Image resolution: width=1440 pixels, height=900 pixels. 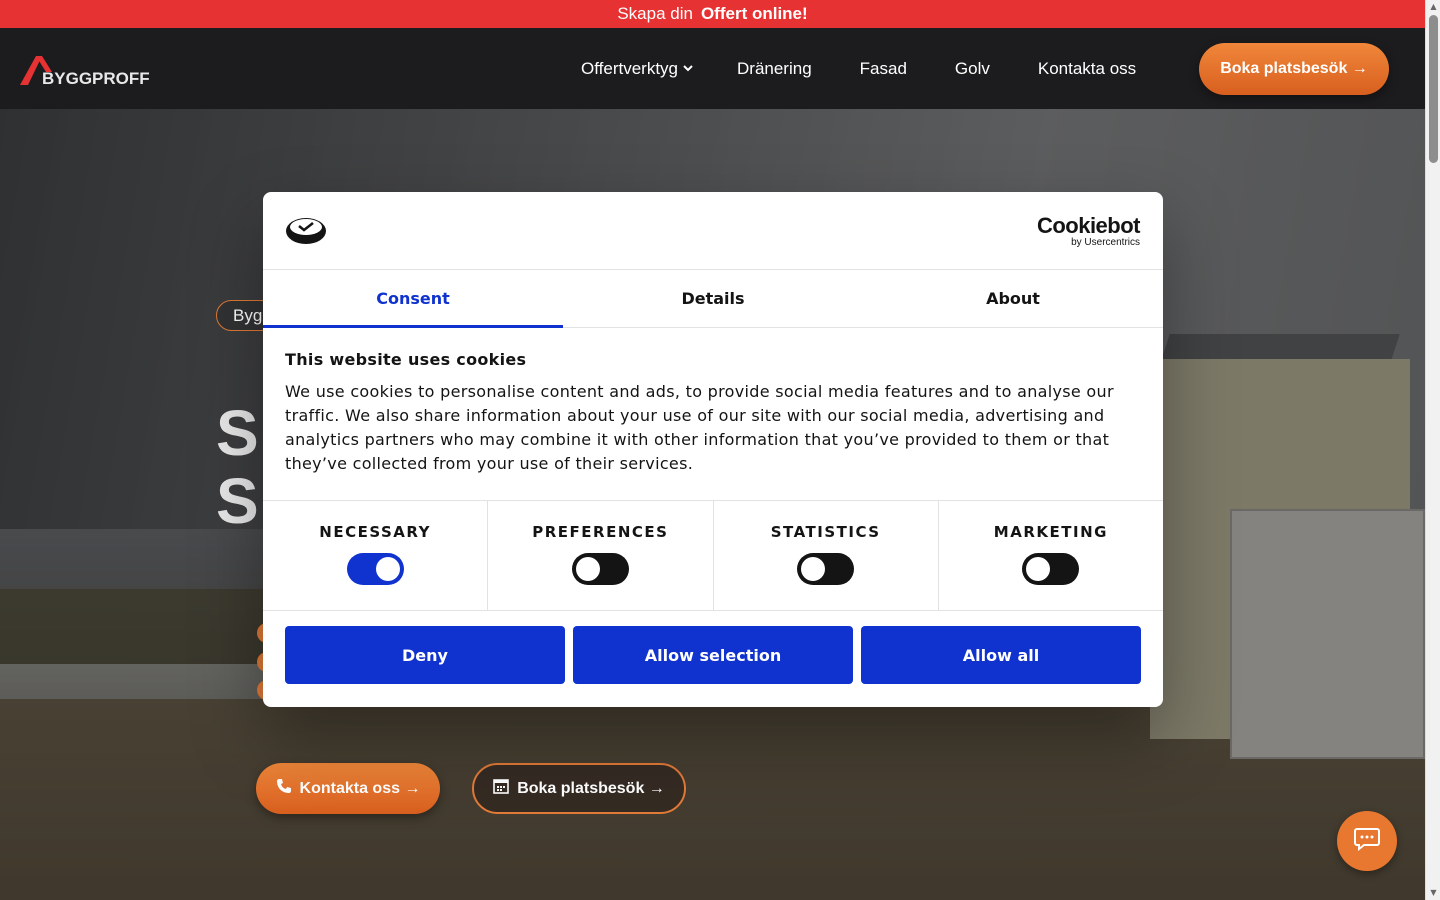 I want to click on contact-button: Kontakta oss →, so click(x=348, y=788).